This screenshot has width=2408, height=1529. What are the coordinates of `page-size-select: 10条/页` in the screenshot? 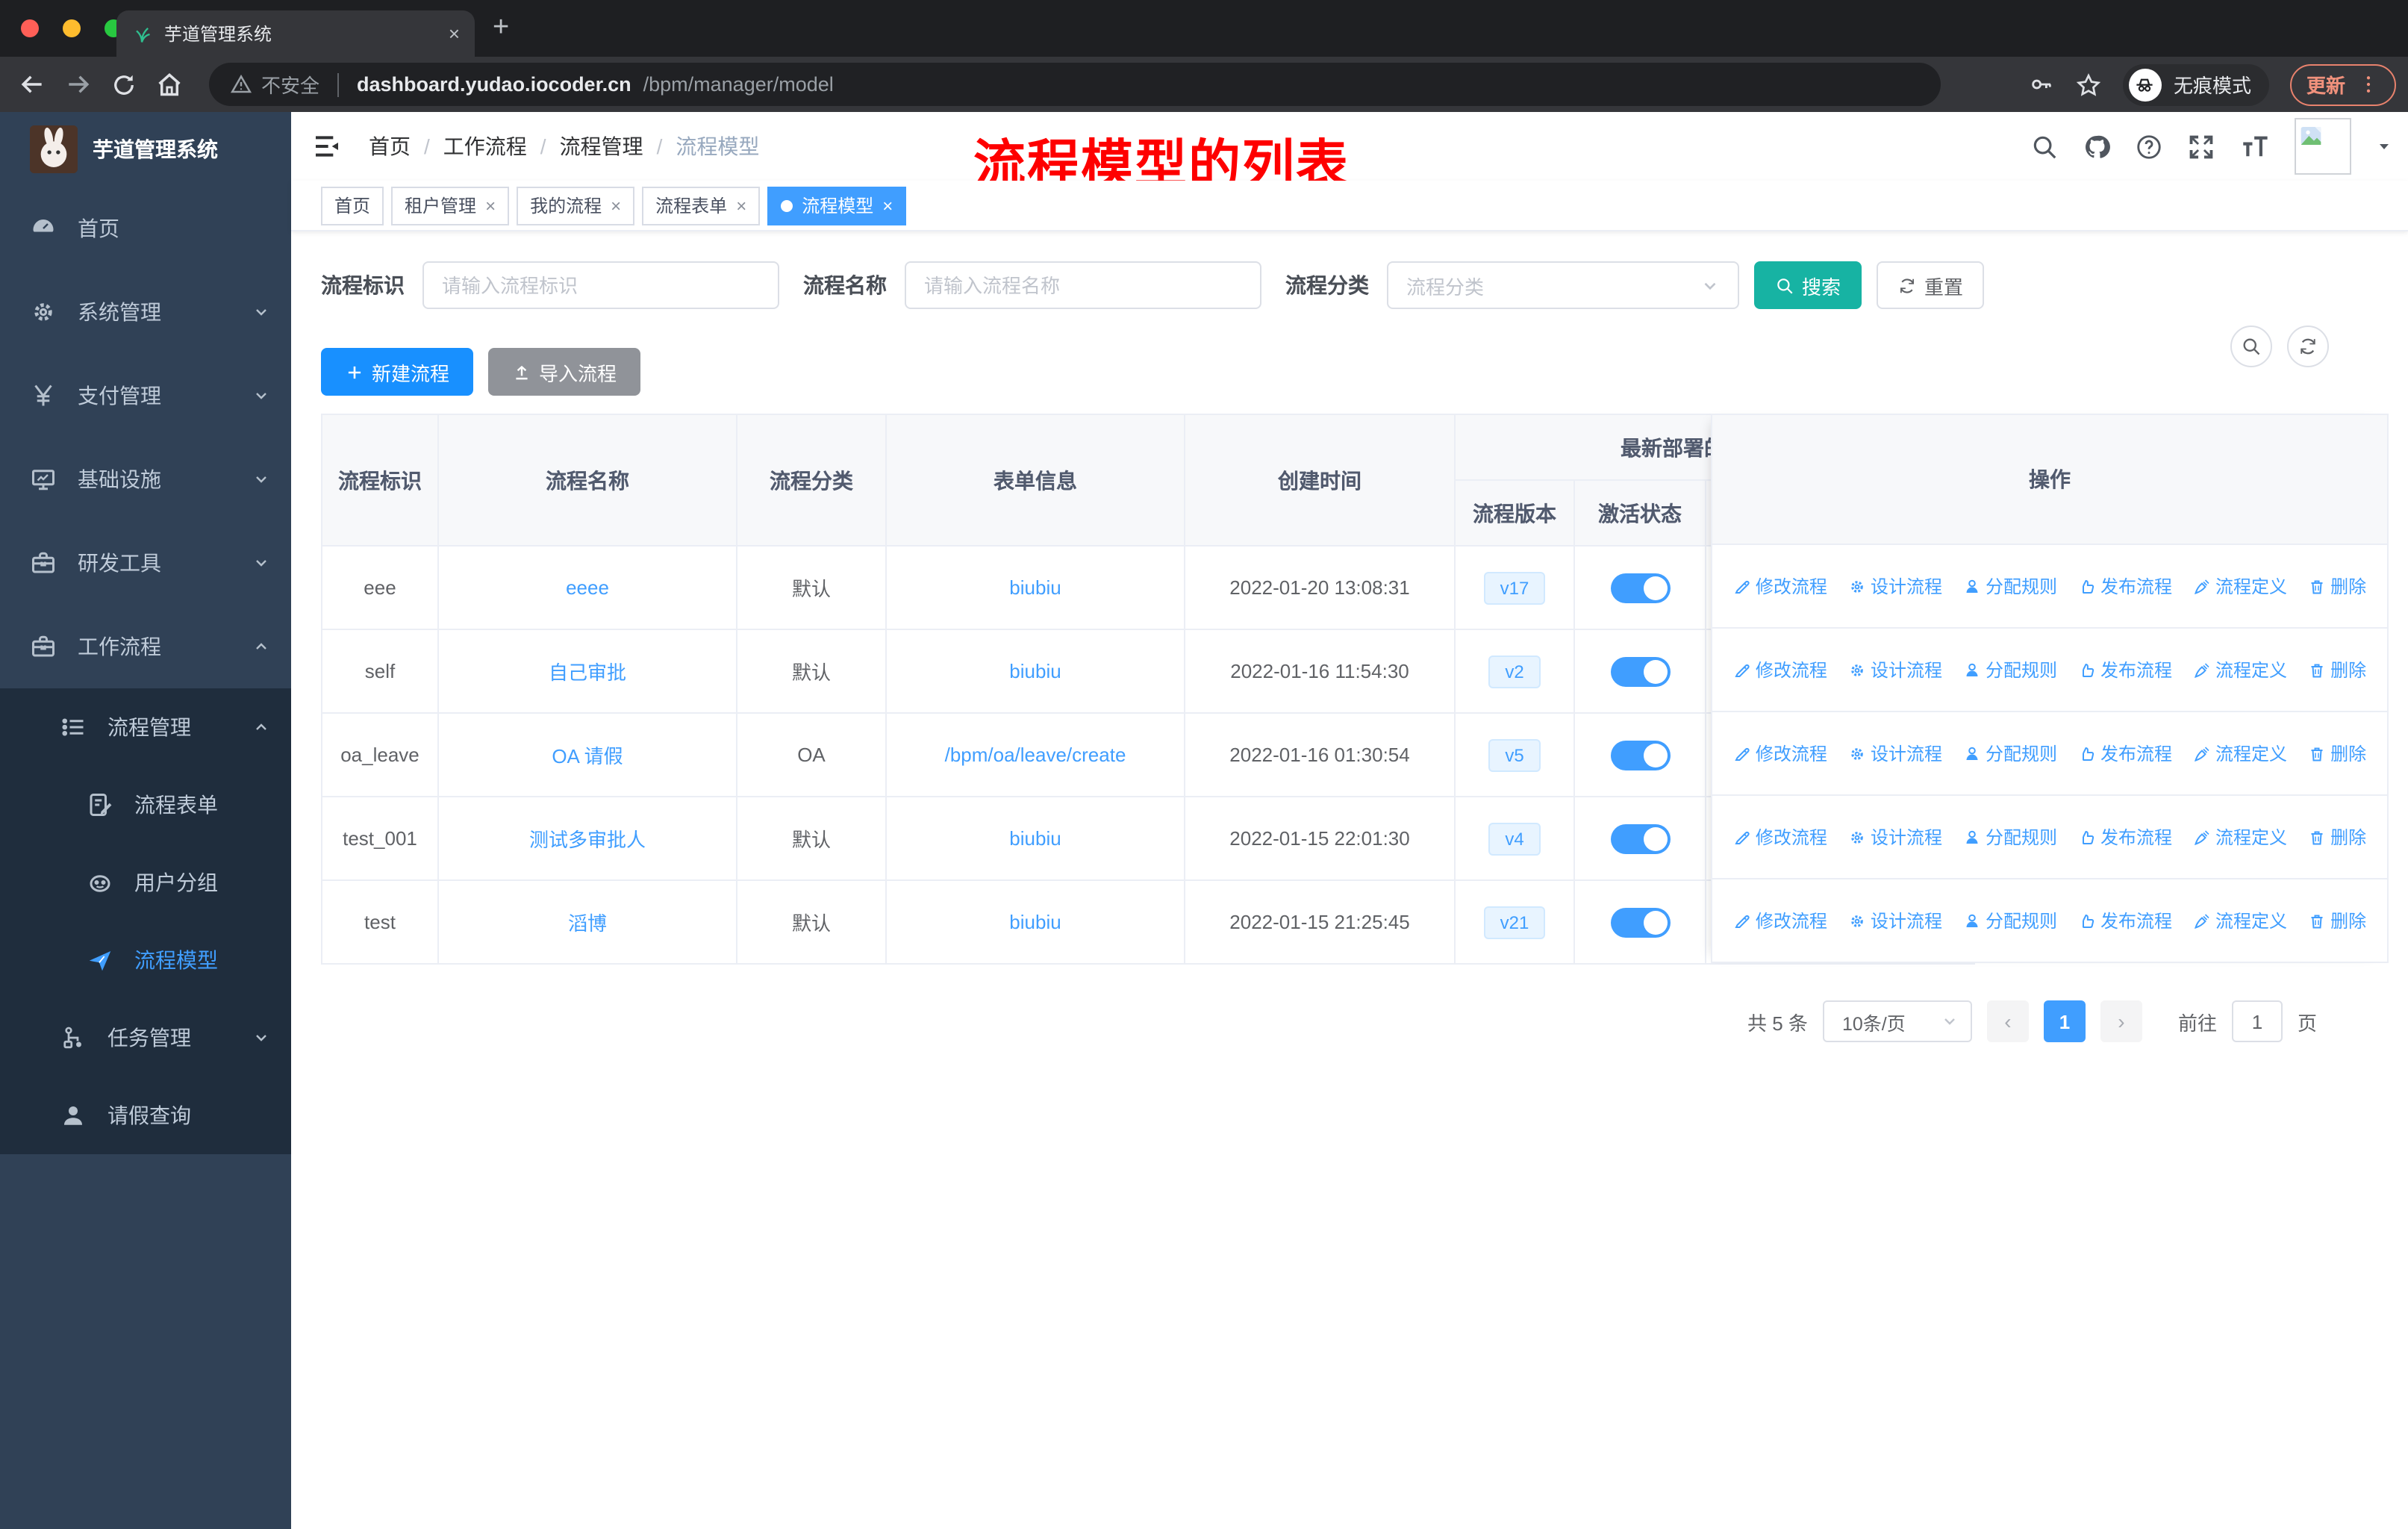 It's located at (1897, 1021).